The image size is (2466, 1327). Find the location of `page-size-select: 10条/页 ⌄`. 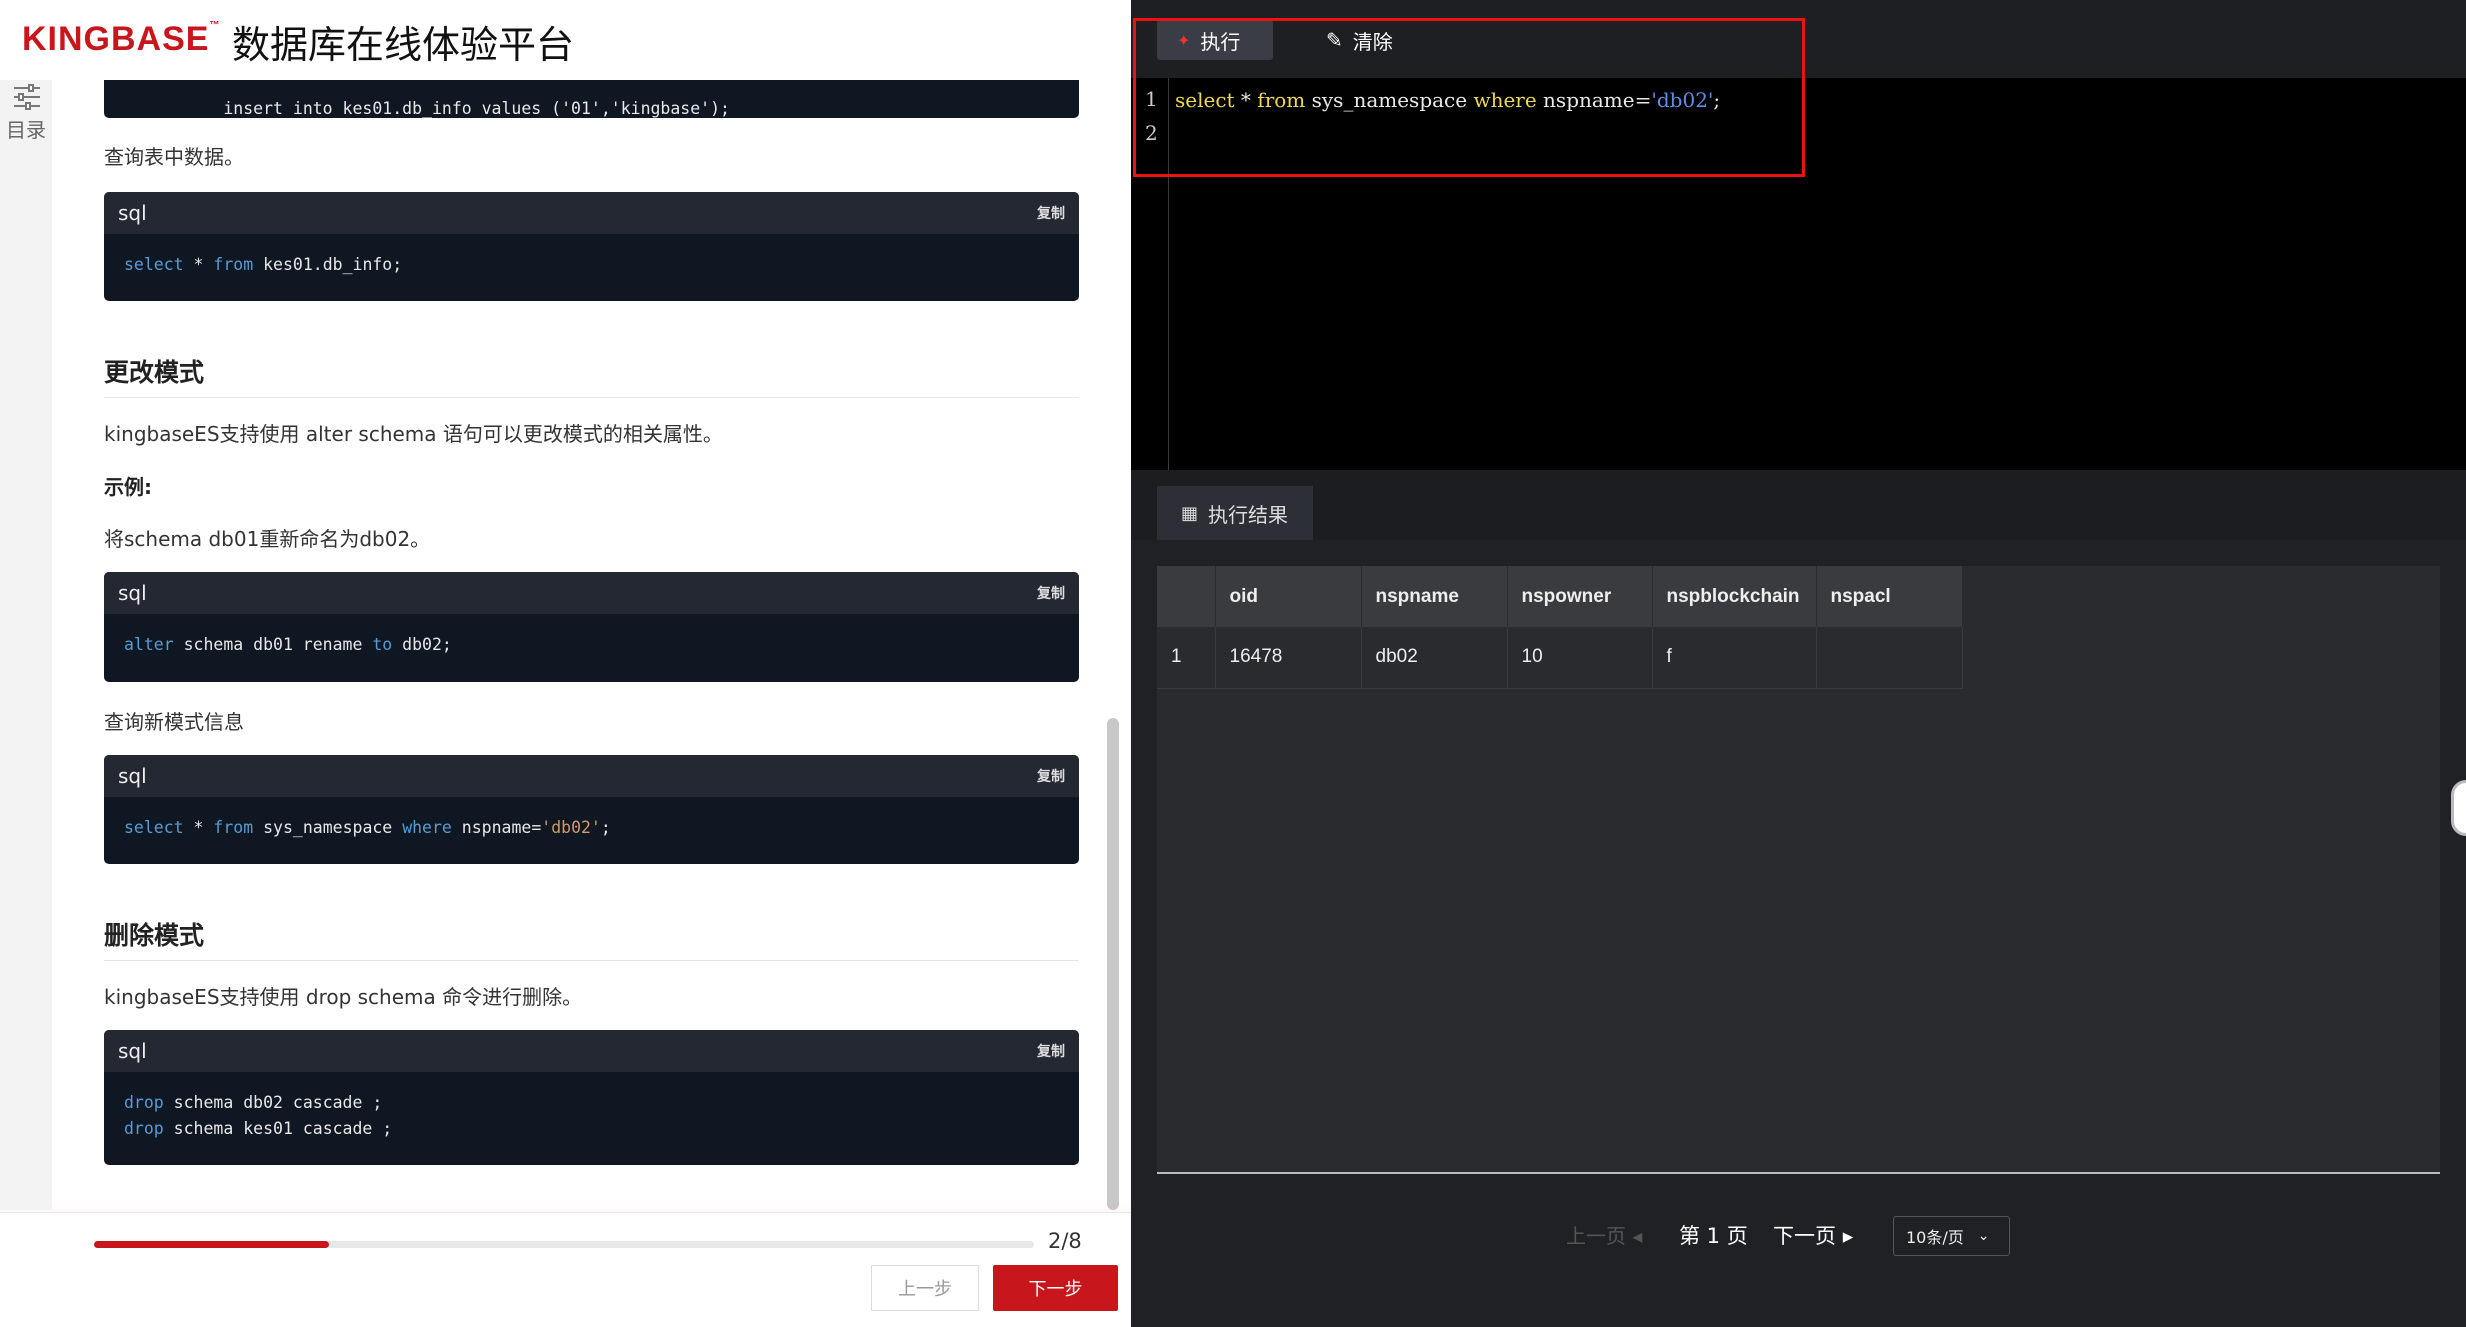

page-size-select: 10条/页 ⌄ is located at coordinates (1951, 1236).